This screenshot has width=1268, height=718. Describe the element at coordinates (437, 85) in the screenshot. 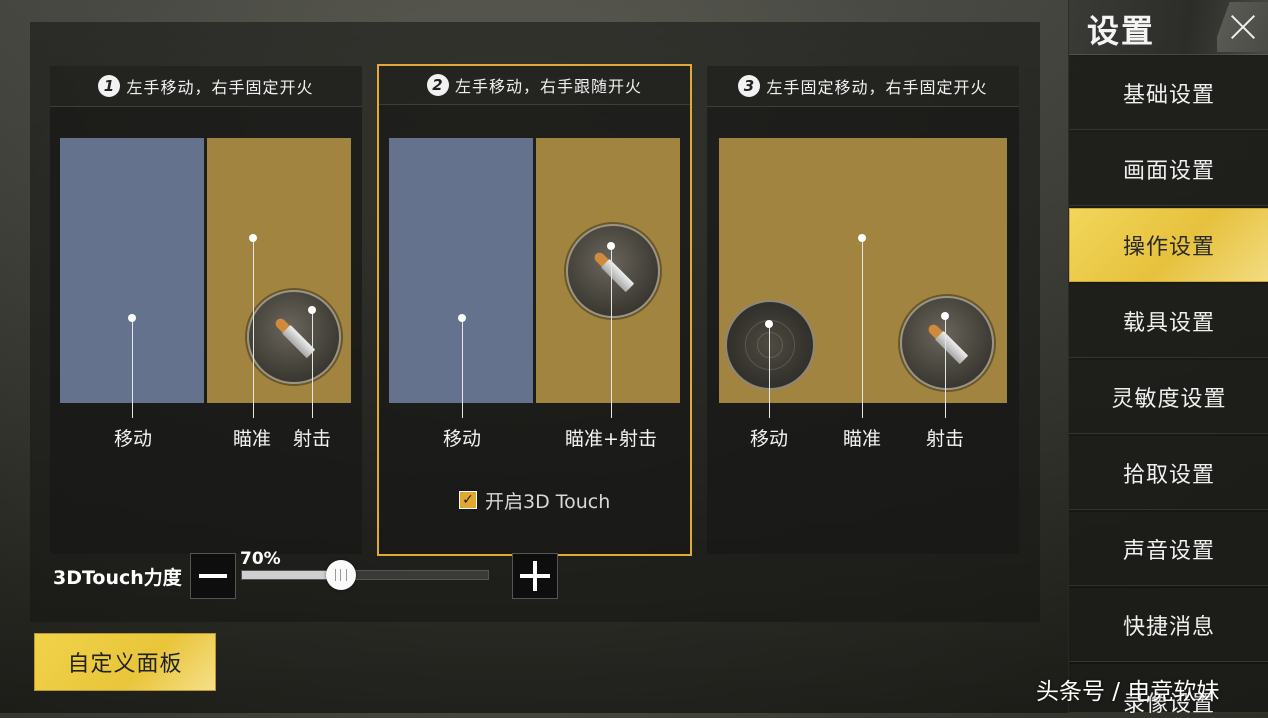

I see `mode-2-number-badge: 2` at that location.